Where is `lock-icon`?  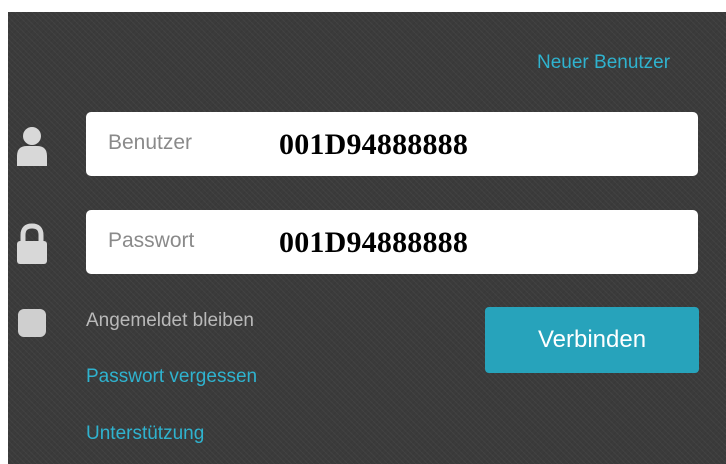 lock-icon is located at coordinates (32, 243).